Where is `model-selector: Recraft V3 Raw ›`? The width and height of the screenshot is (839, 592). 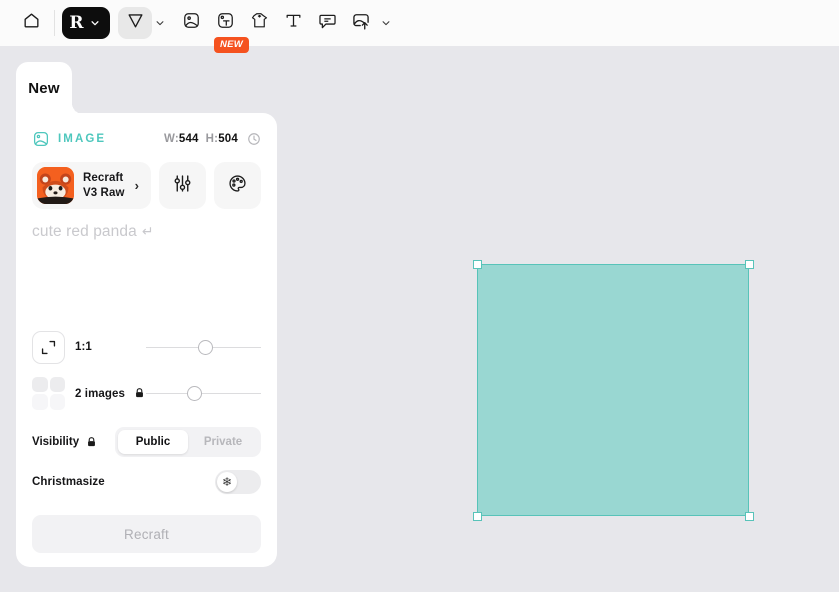
model-selector: Recraft V3 Raw › is located at coordinates (91, 185).